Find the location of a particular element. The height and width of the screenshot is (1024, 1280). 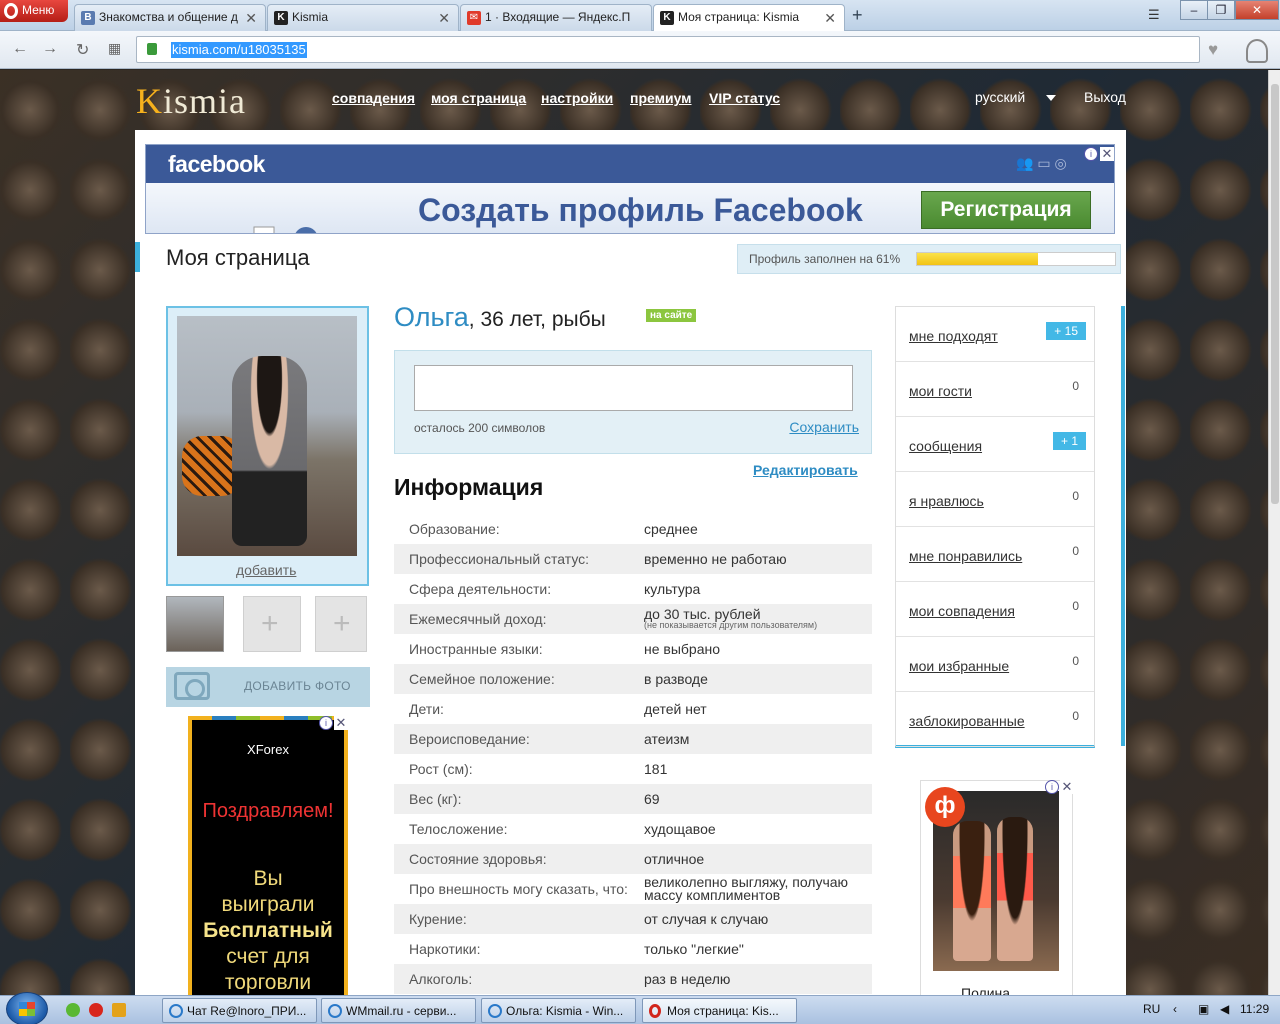

sidebar-item-label: мне подходят is located at coordinates (953, 336).